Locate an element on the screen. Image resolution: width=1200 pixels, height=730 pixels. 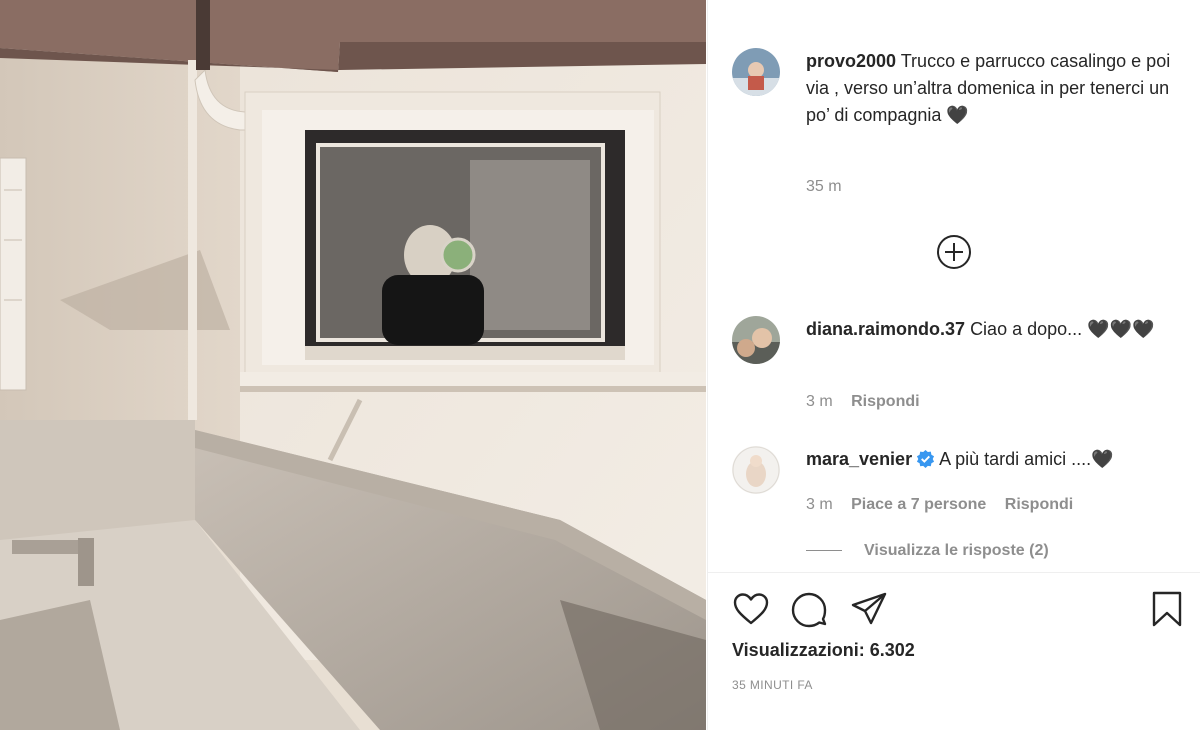
comment-meta: 3 m Rispondi is located at coordinates (870, 402).